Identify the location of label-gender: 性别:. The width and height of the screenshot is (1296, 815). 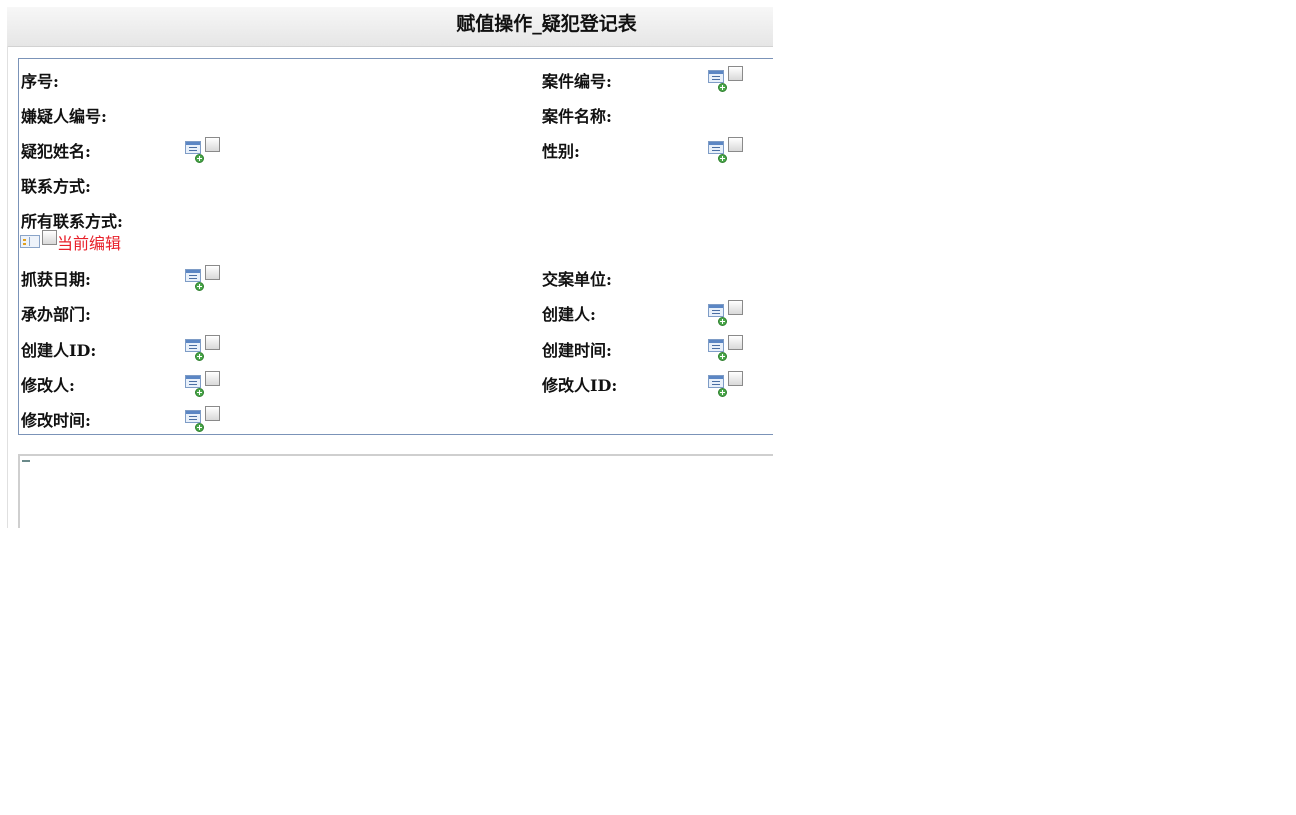
(561, 151).